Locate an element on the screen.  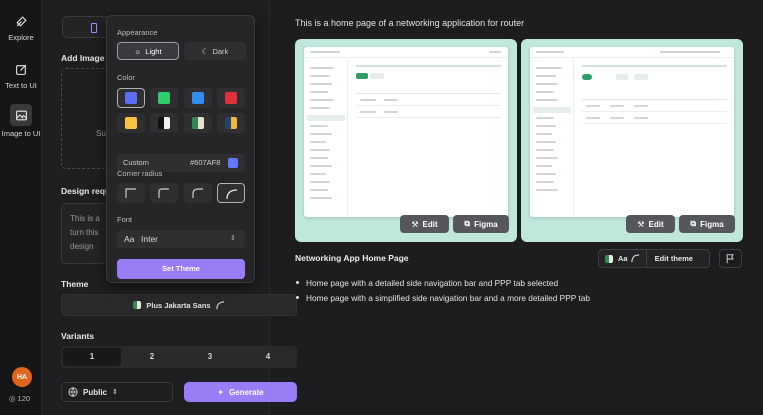
rail-item-explore: Explore is located at coordinates (21, 27).